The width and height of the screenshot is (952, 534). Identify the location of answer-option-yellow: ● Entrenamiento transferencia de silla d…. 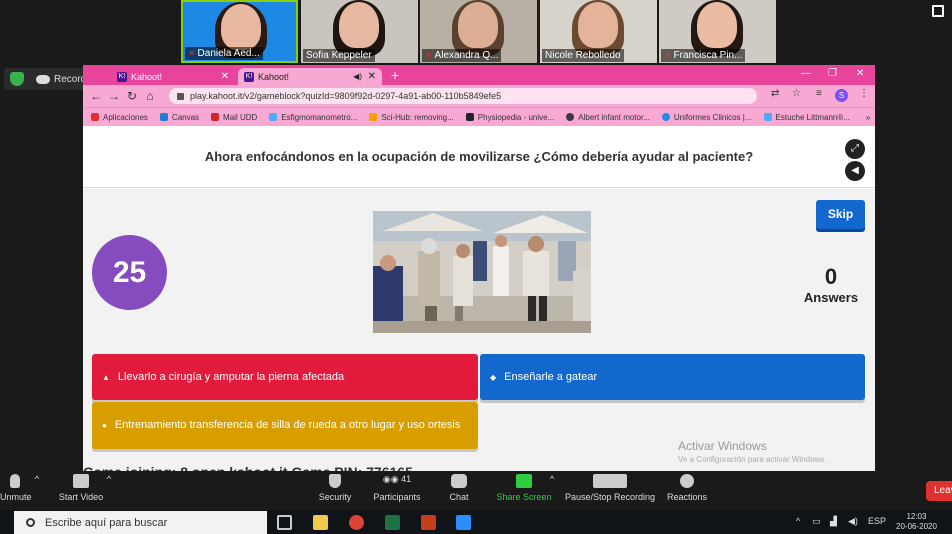
(285, 425).